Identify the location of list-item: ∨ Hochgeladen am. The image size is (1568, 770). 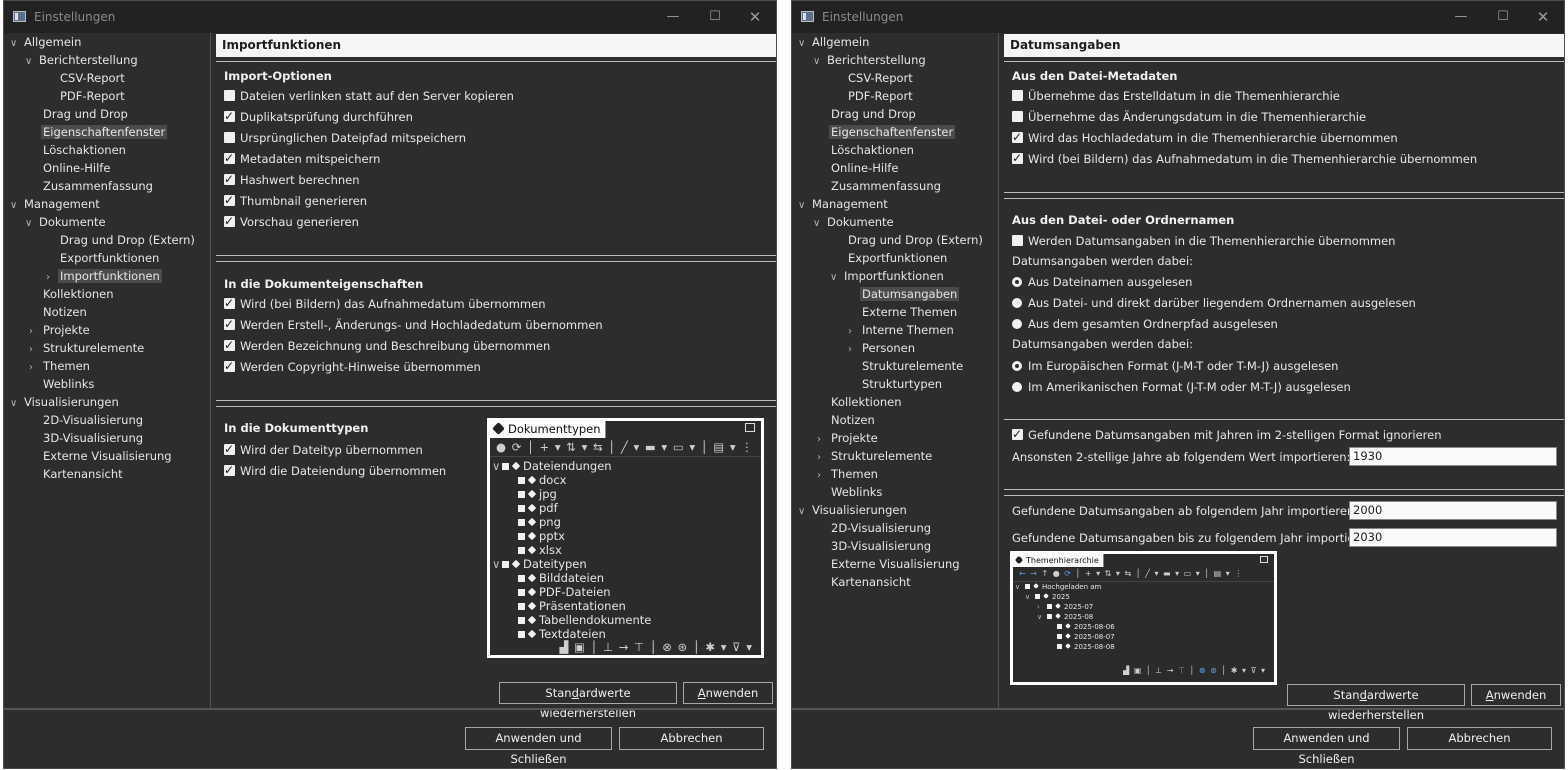
(1058, 587).